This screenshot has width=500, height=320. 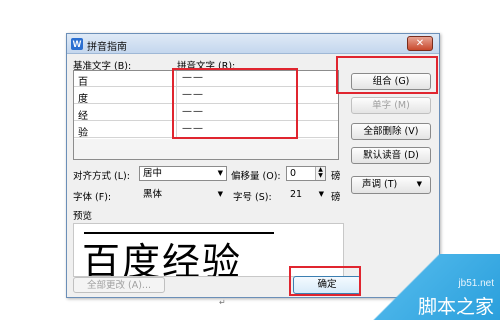 What do you see at coordinates (153, 194) in the screenshot?
I see `font-value: 黑体` at bounding box center [153, 194].